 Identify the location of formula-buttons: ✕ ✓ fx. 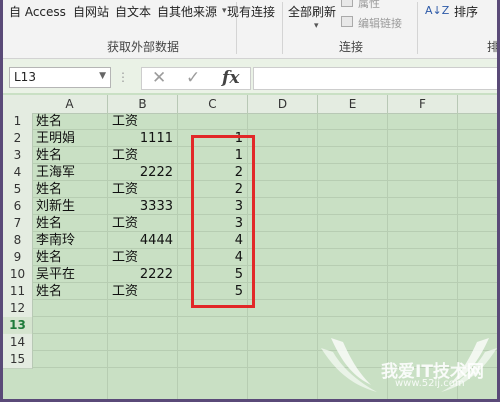
(196, 78).